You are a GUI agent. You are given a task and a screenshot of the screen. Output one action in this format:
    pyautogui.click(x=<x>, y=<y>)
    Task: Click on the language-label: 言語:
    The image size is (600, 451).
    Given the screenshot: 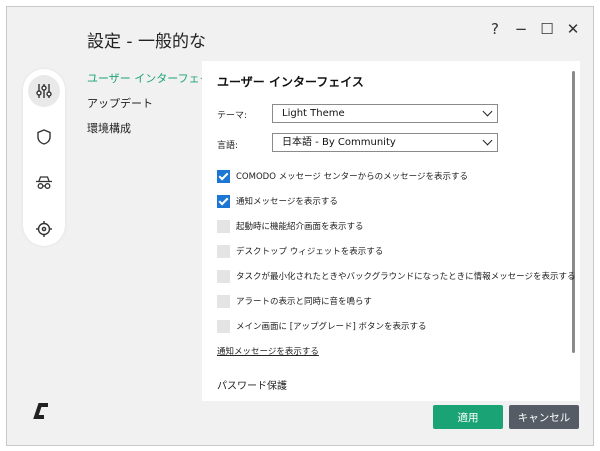 What is the action you would take?
    pyautogui.click(x=228, y=146)
    